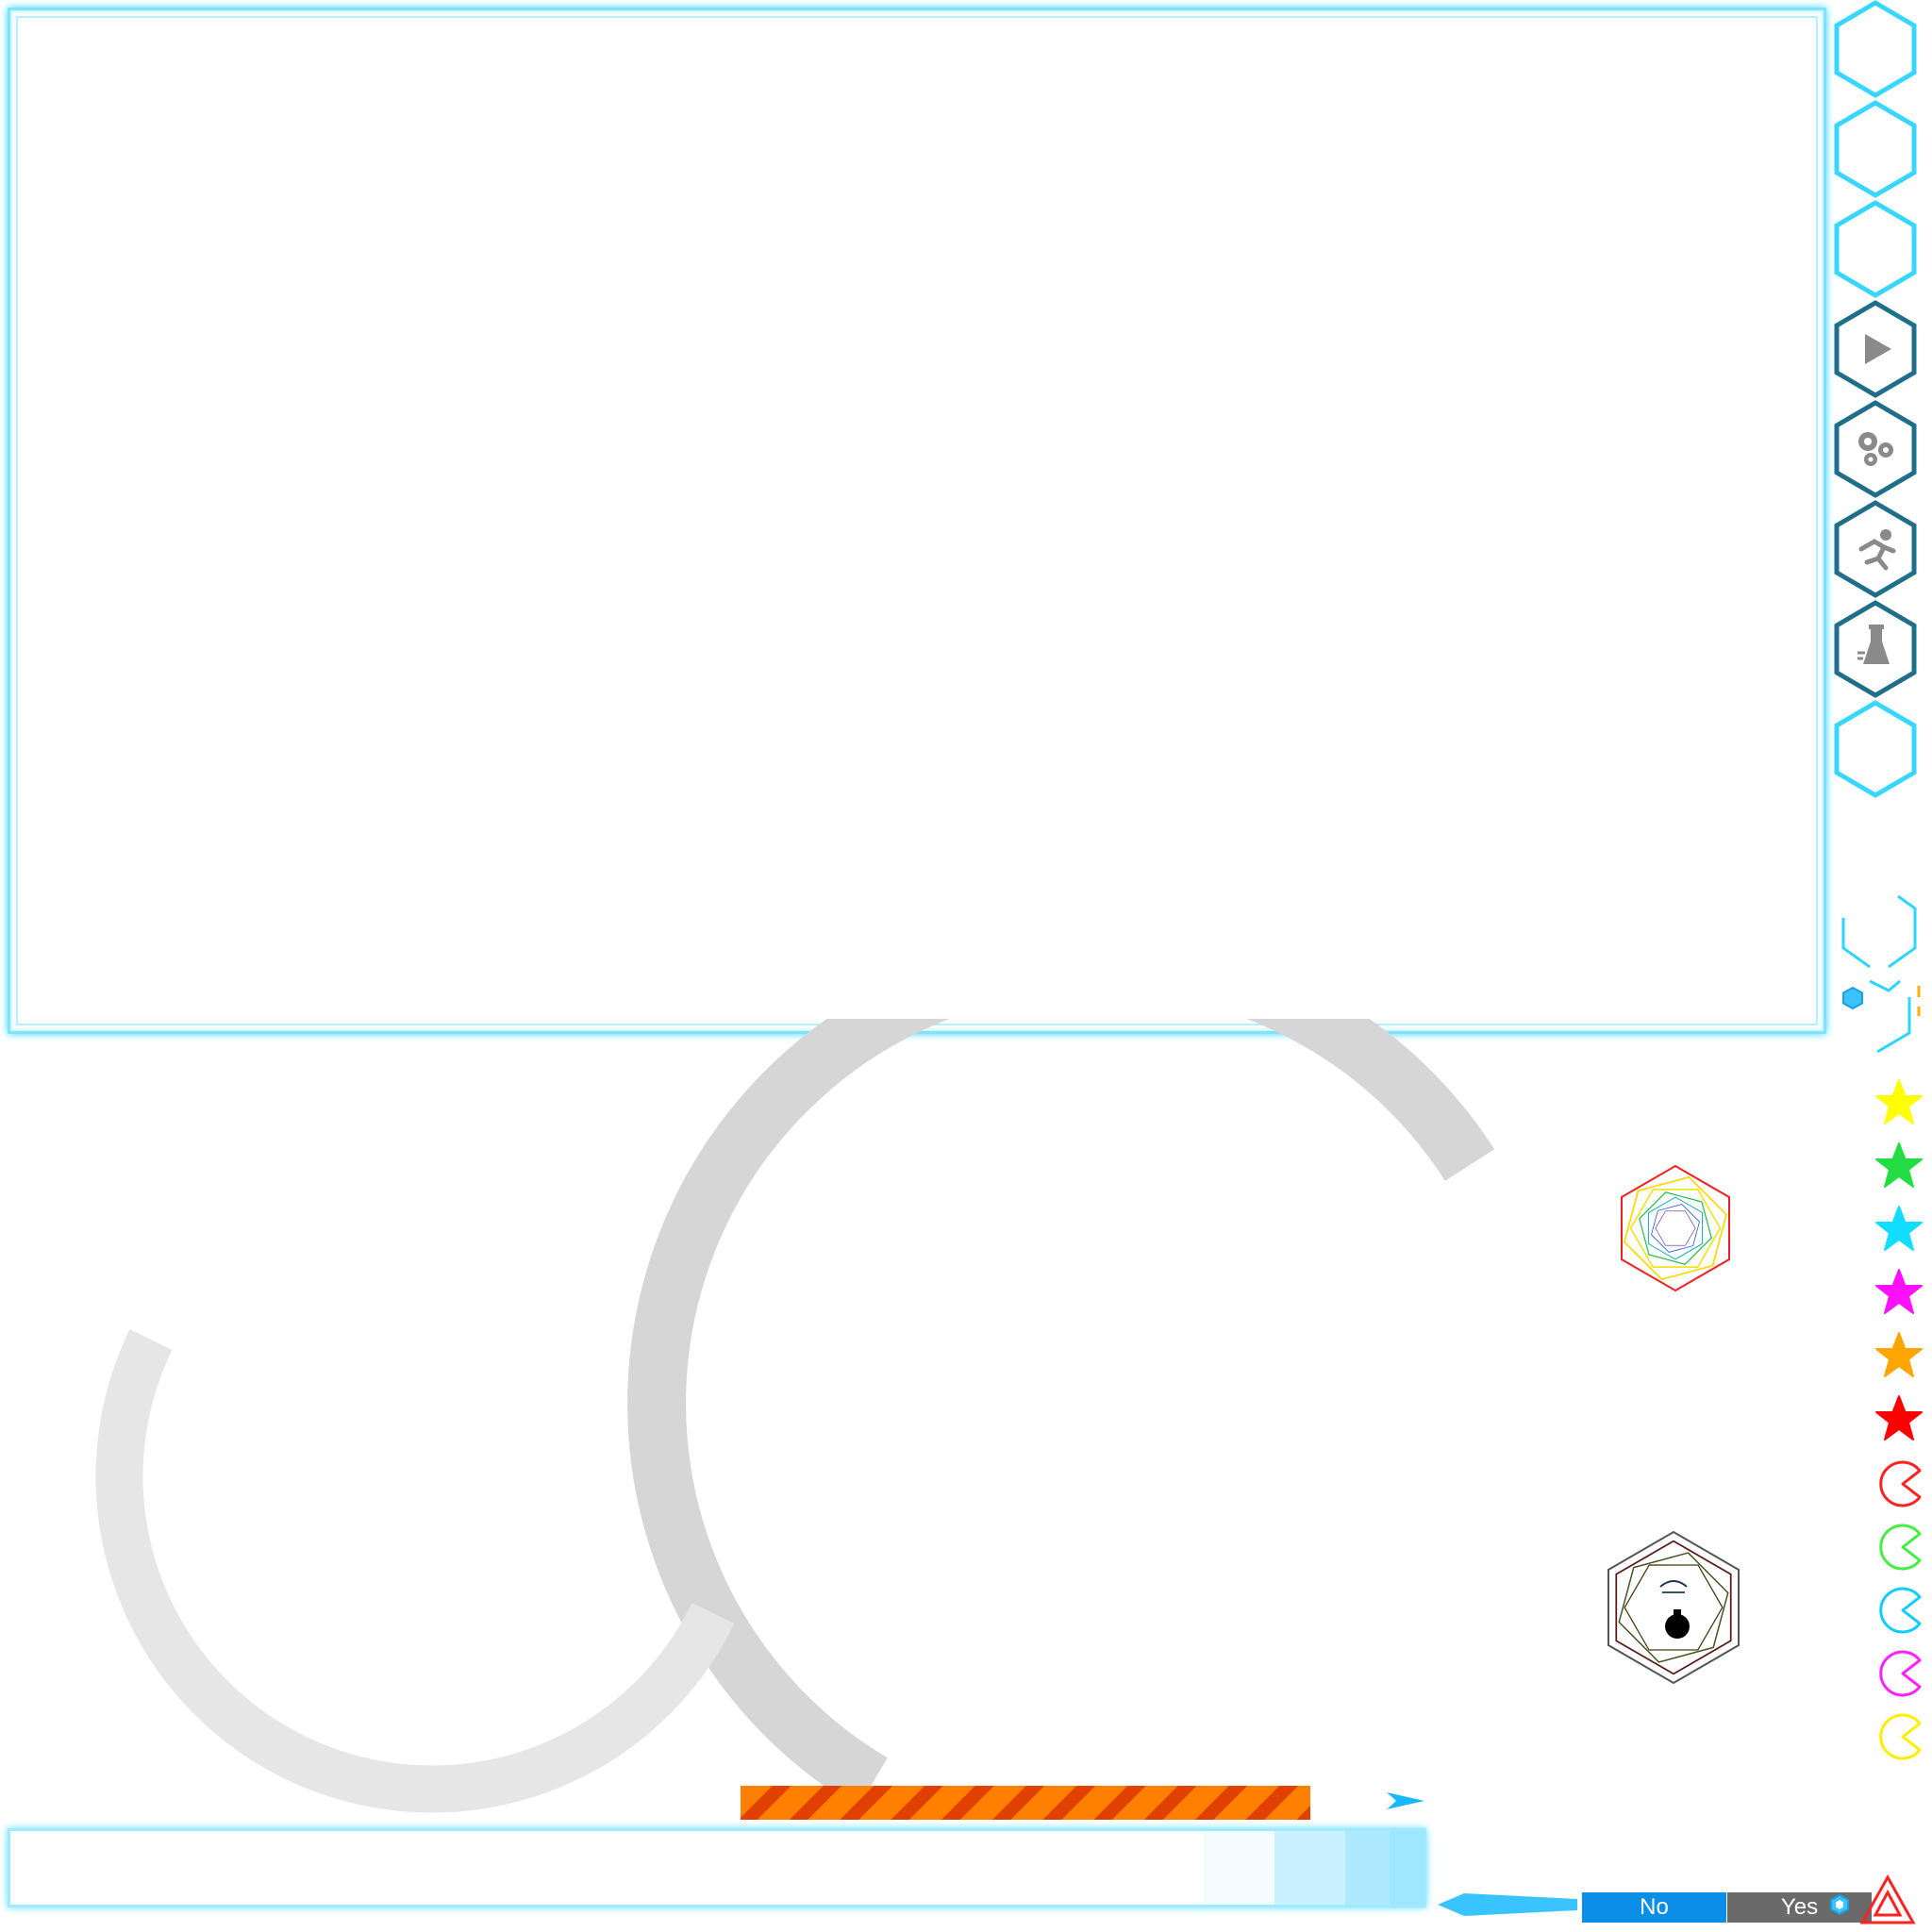 The image size is (1932, 1932). I want to click on spiral-hex-icon, so click(1675, 1228).